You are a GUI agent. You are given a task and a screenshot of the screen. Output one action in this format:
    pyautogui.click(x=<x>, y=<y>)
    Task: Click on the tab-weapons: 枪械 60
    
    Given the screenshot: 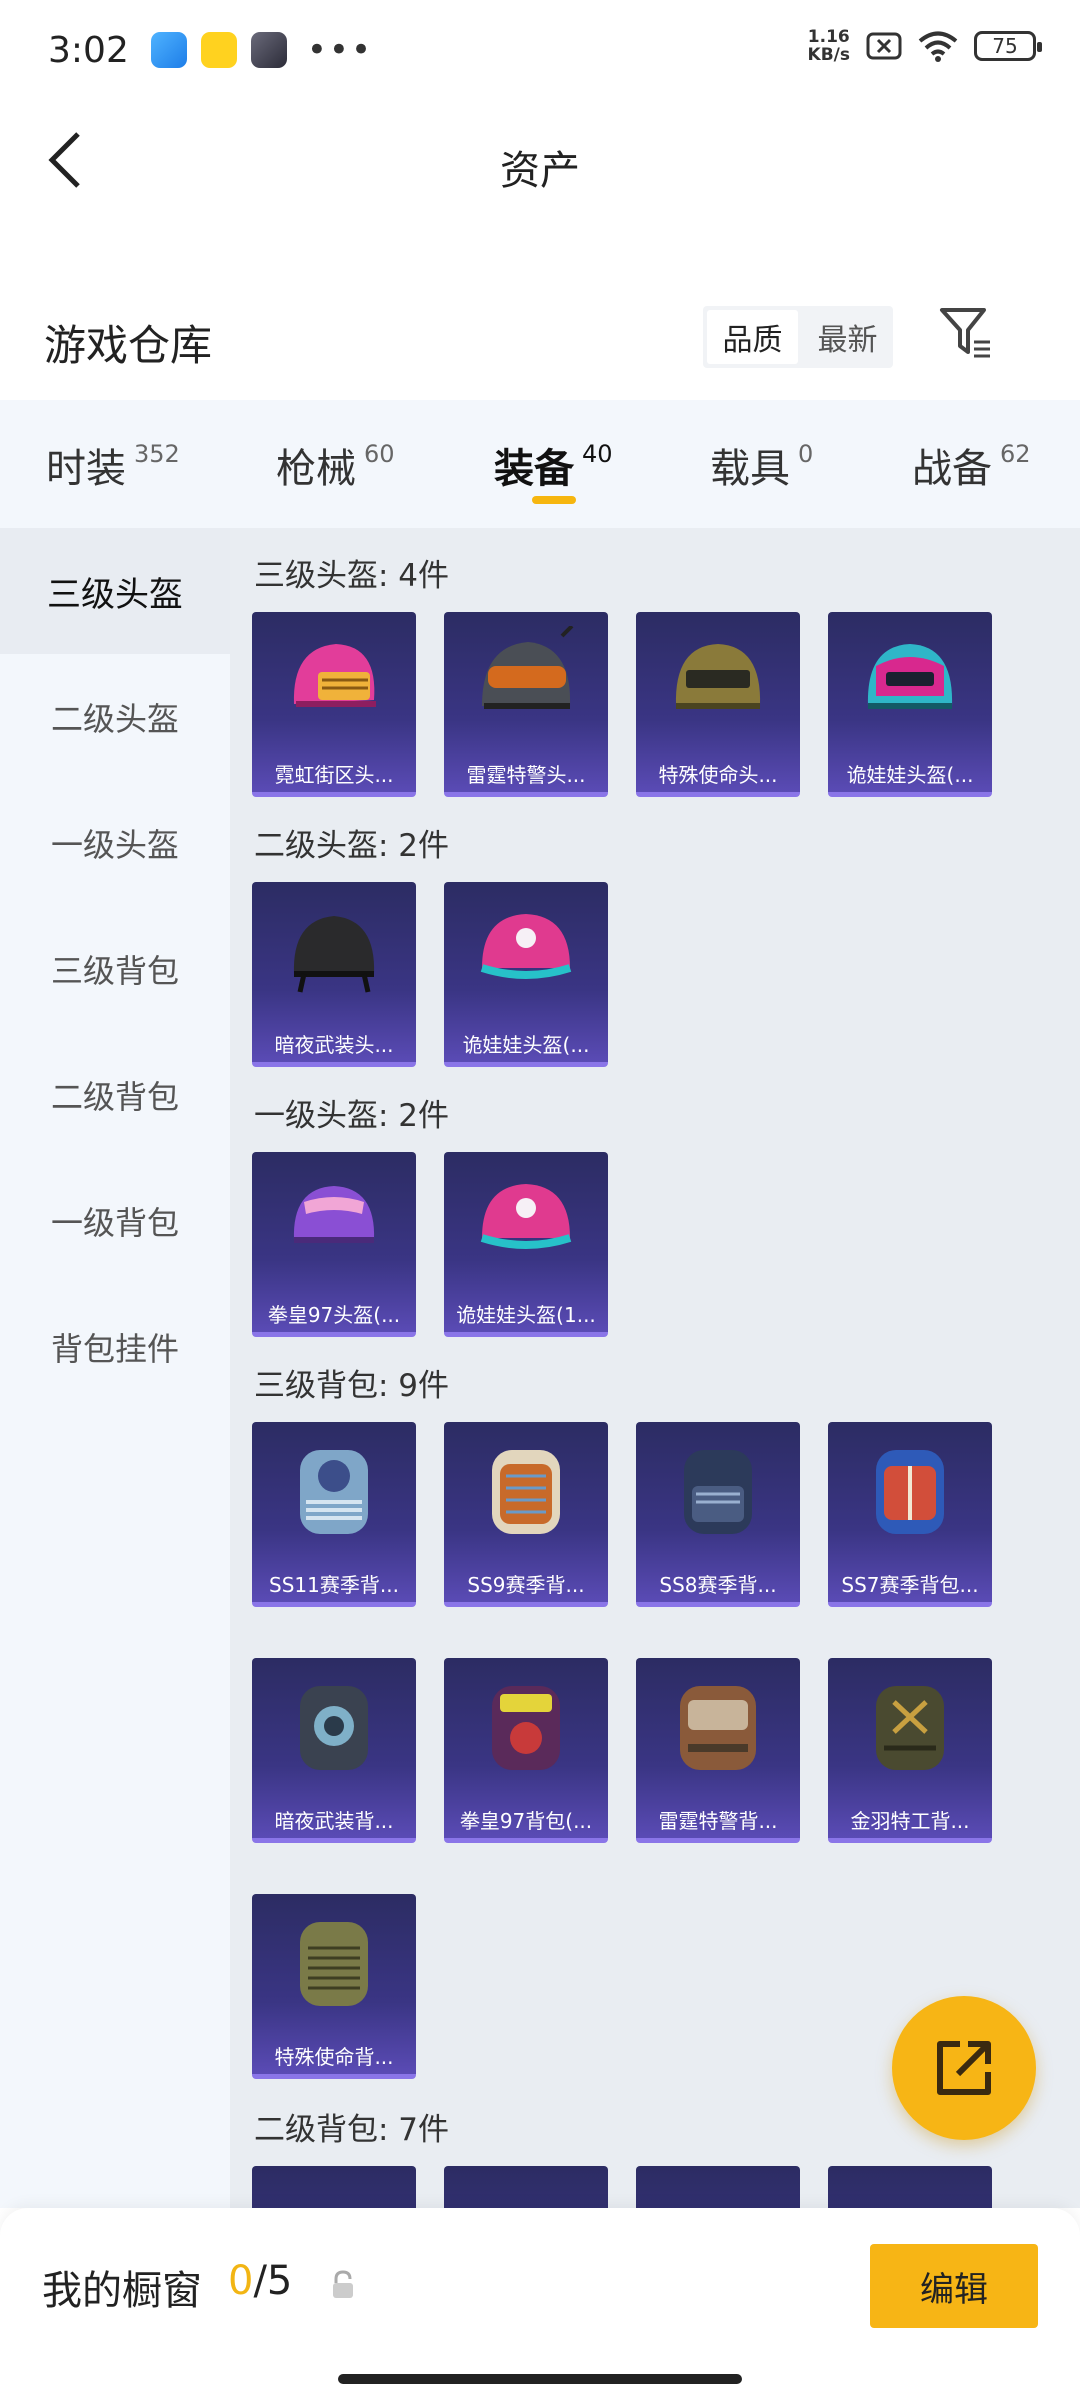 What is the action you would take?
    pyautogui.click(x=335, y=465)
    